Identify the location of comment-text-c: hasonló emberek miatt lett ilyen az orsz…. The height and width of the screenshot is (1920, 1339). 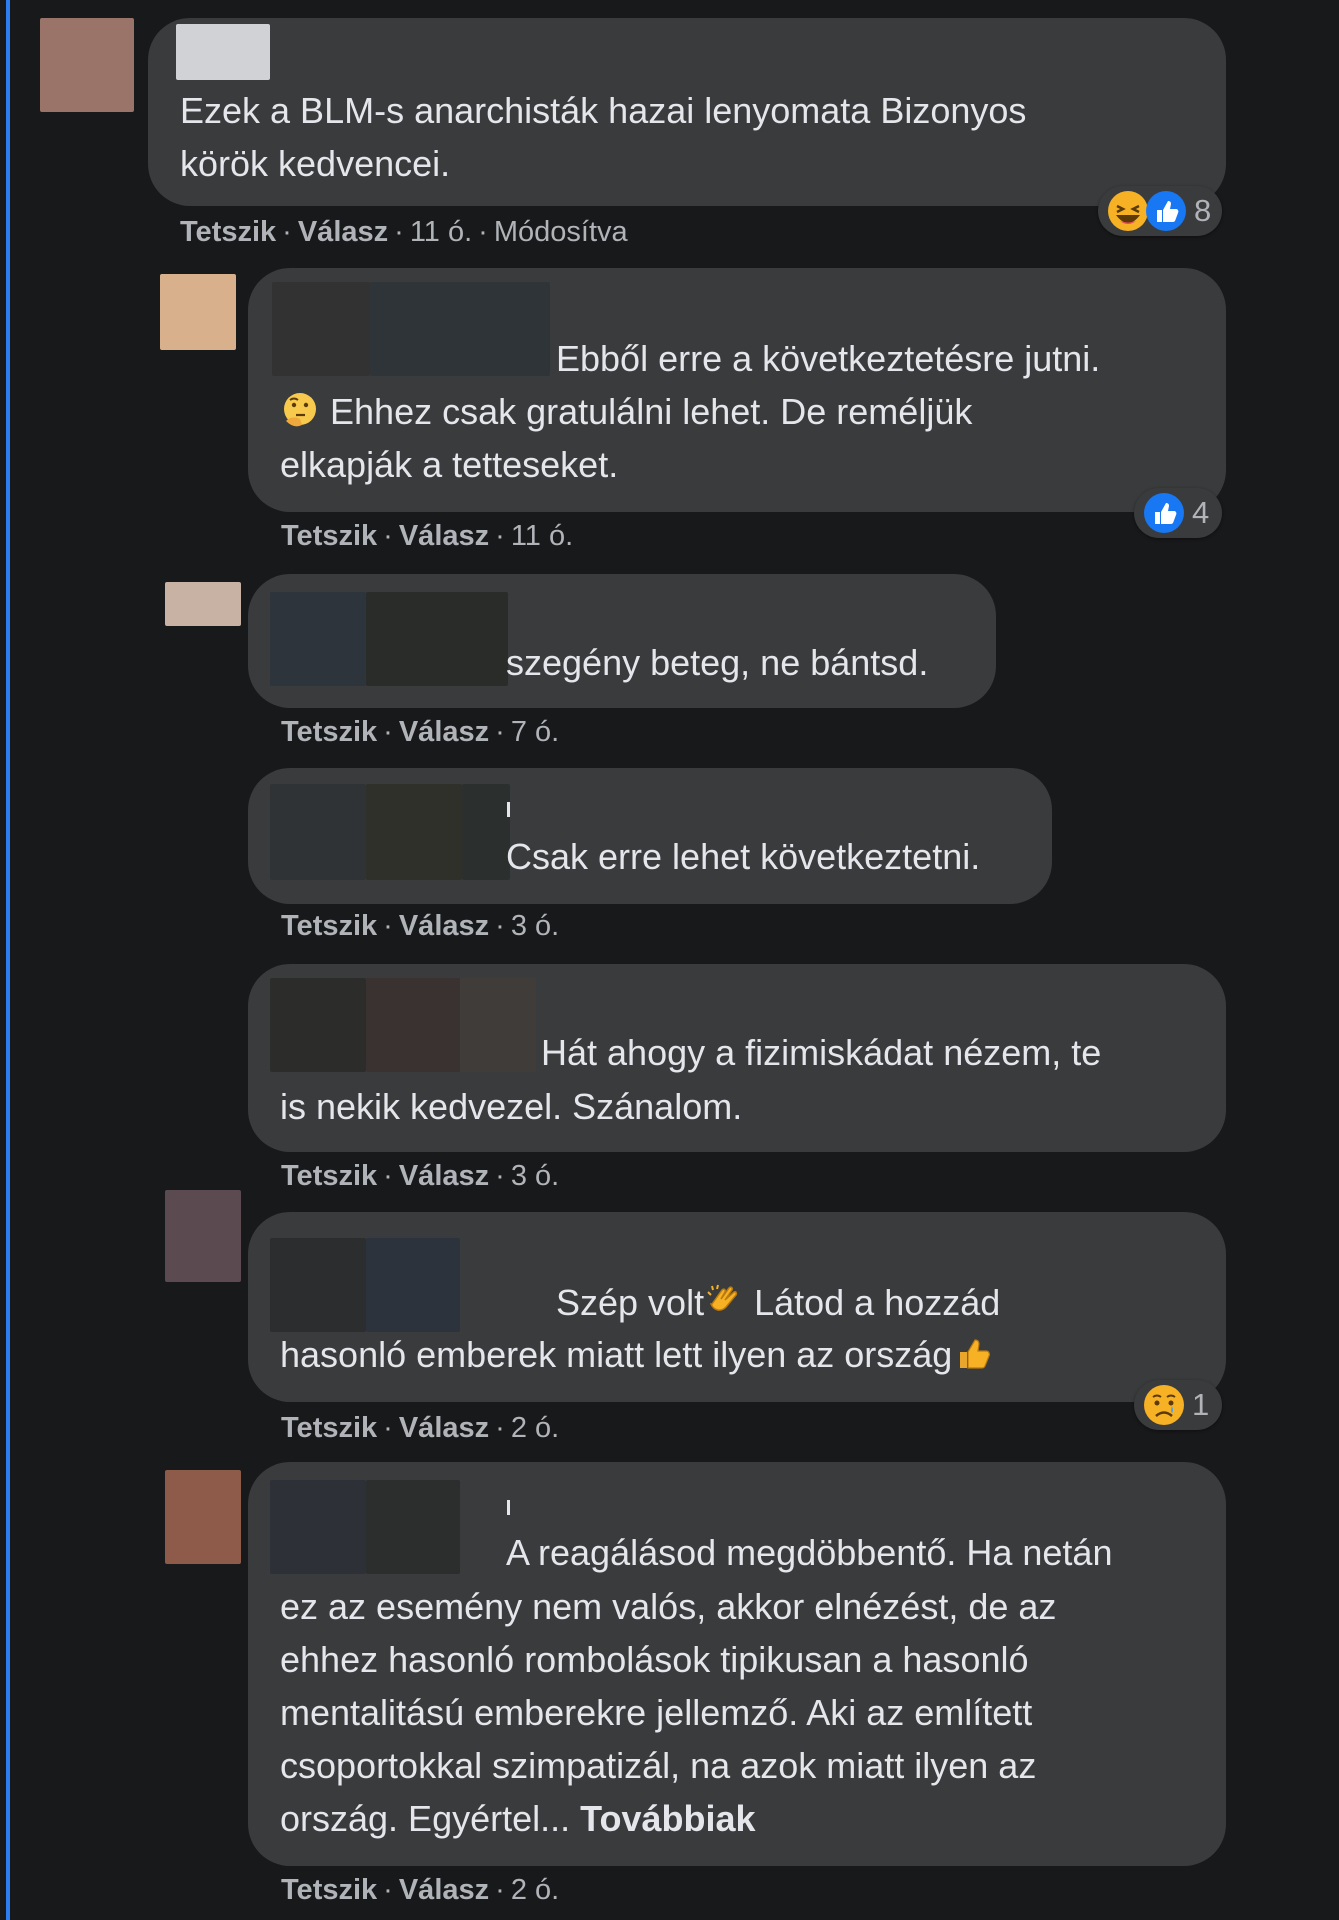
(616, 1354).